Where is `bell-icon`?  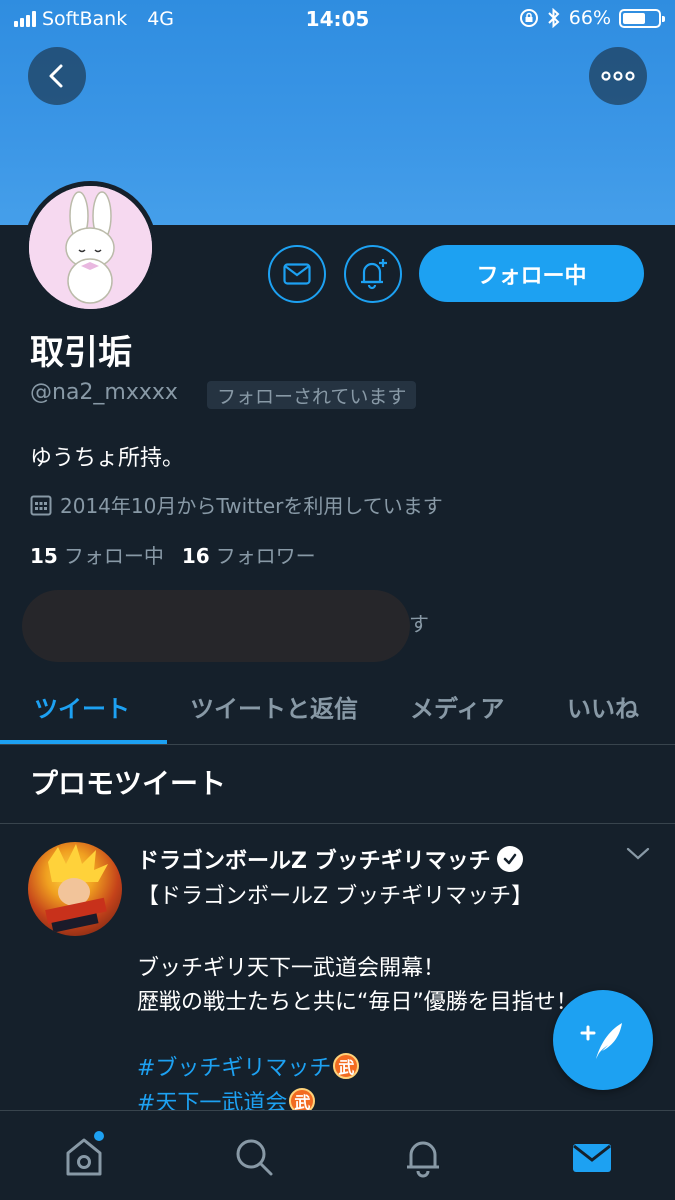
bell-icon is located at coordinates (423, 1159).